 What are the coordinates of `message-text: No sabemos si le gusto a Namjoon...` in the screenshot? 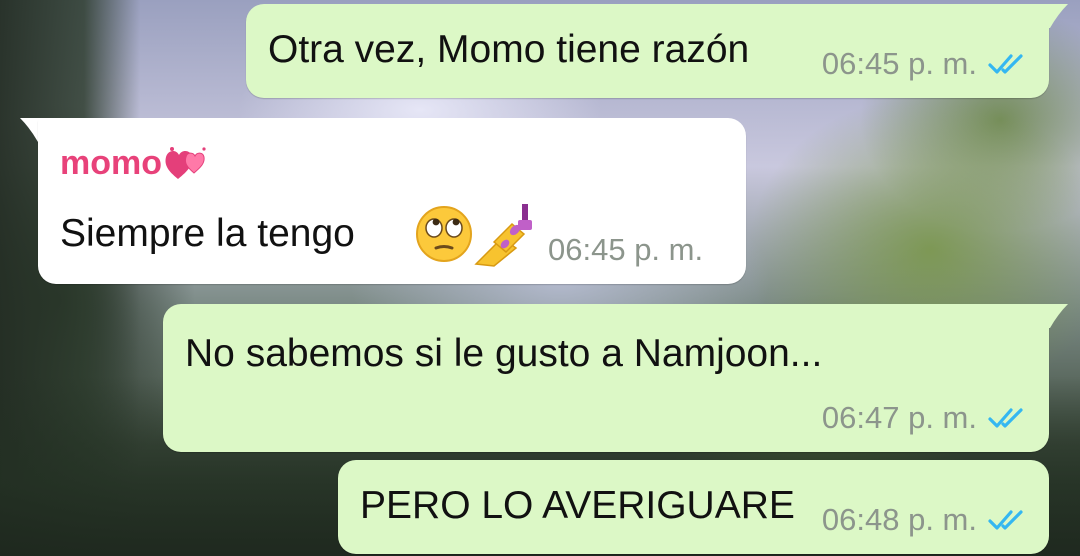 It's located at (504, 353).